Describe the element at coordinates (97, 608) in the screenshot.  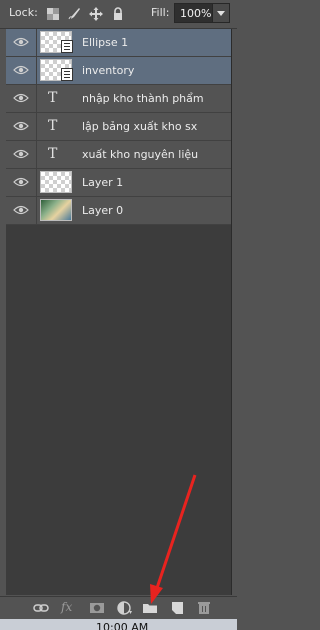
I see `add-mask-icon` at that location.